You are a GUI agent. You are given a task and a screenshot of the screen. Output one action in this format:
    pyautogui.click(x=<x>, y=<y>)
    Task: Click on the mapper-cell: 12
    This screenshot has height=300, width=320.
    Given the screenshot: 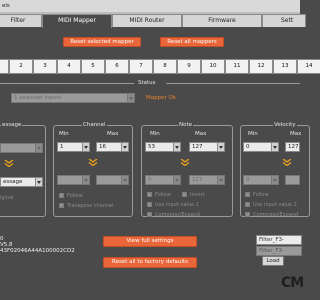 What is the action you would take?
    pyautogui.click(x=261, y=66)
    